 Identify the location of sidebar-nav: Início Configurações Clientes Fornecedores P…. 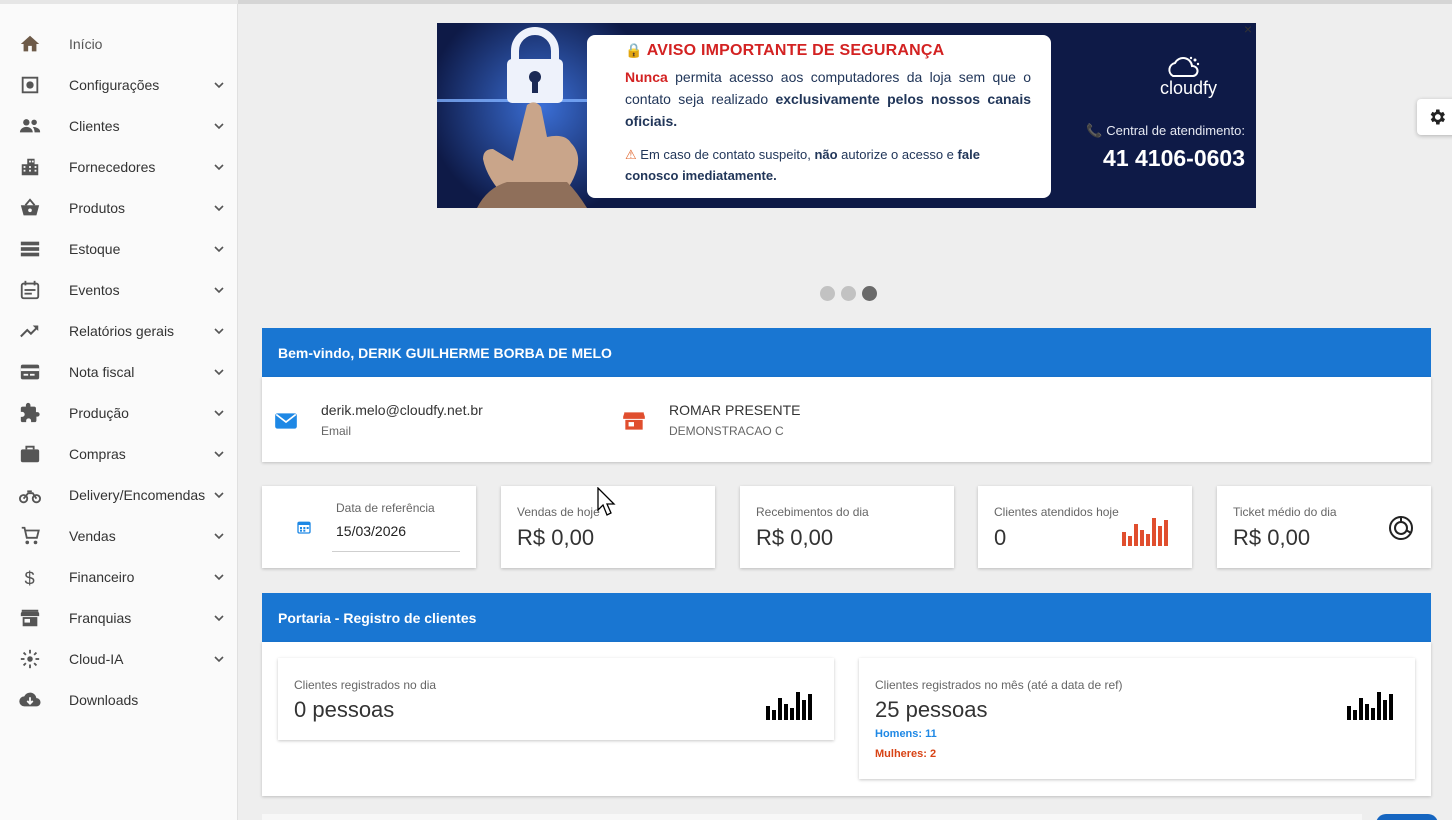
(119, 371).